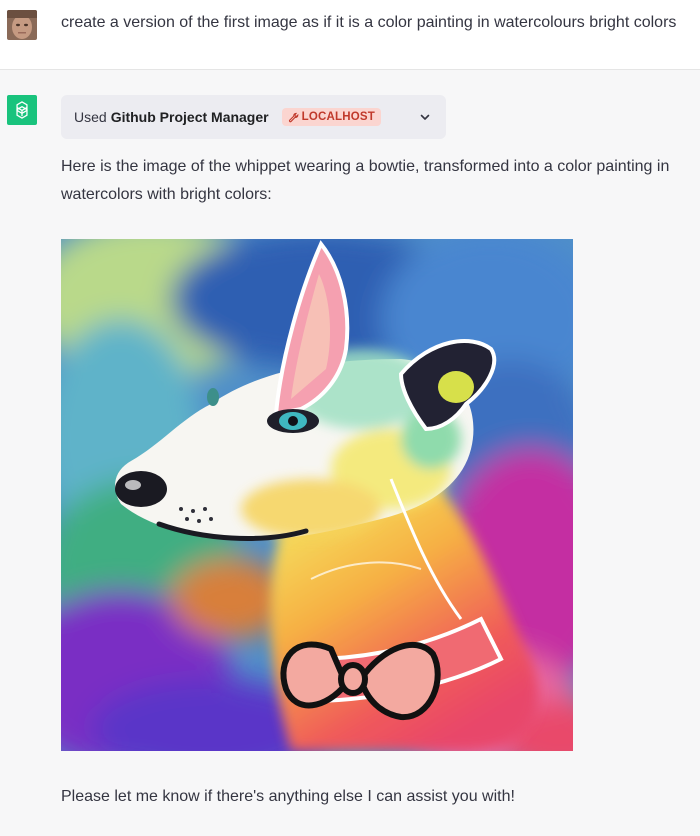 Image resolution: width=700 pixels, height=836 pixels. I want to click on openai-logo-icon, so click(22, 110).